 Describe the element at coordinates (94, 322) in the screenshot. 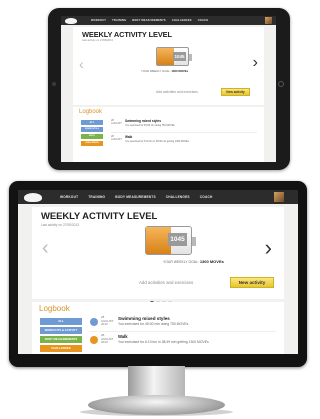

I see `swim-icon` at that location.